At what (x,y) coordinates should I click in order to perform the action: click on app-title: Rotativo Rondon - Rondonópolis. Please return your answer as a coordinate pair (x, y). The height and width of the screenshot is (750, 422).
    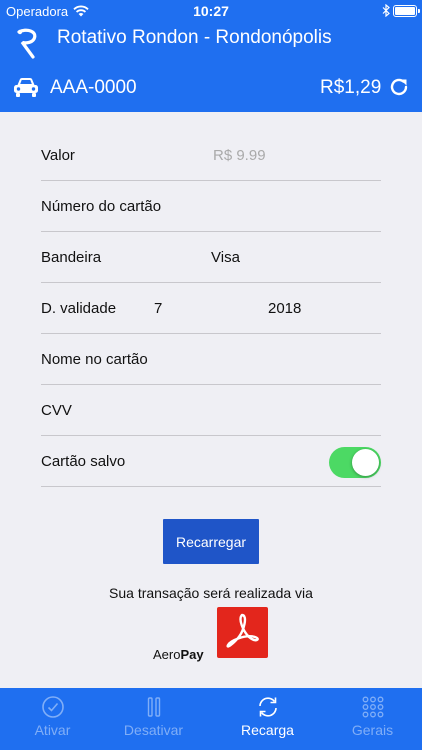
    Looking at the image, I should click on (194, 37).